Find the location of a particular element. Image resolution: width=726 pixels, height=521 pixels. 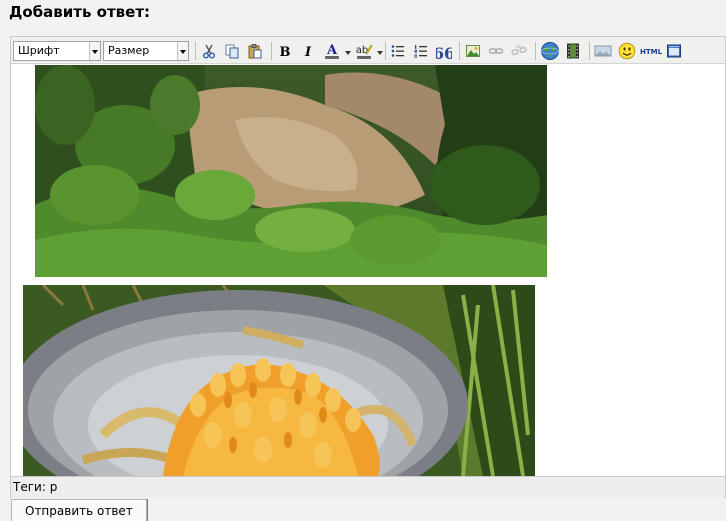

quote-button: 66 is located at coordinates (444, 51).